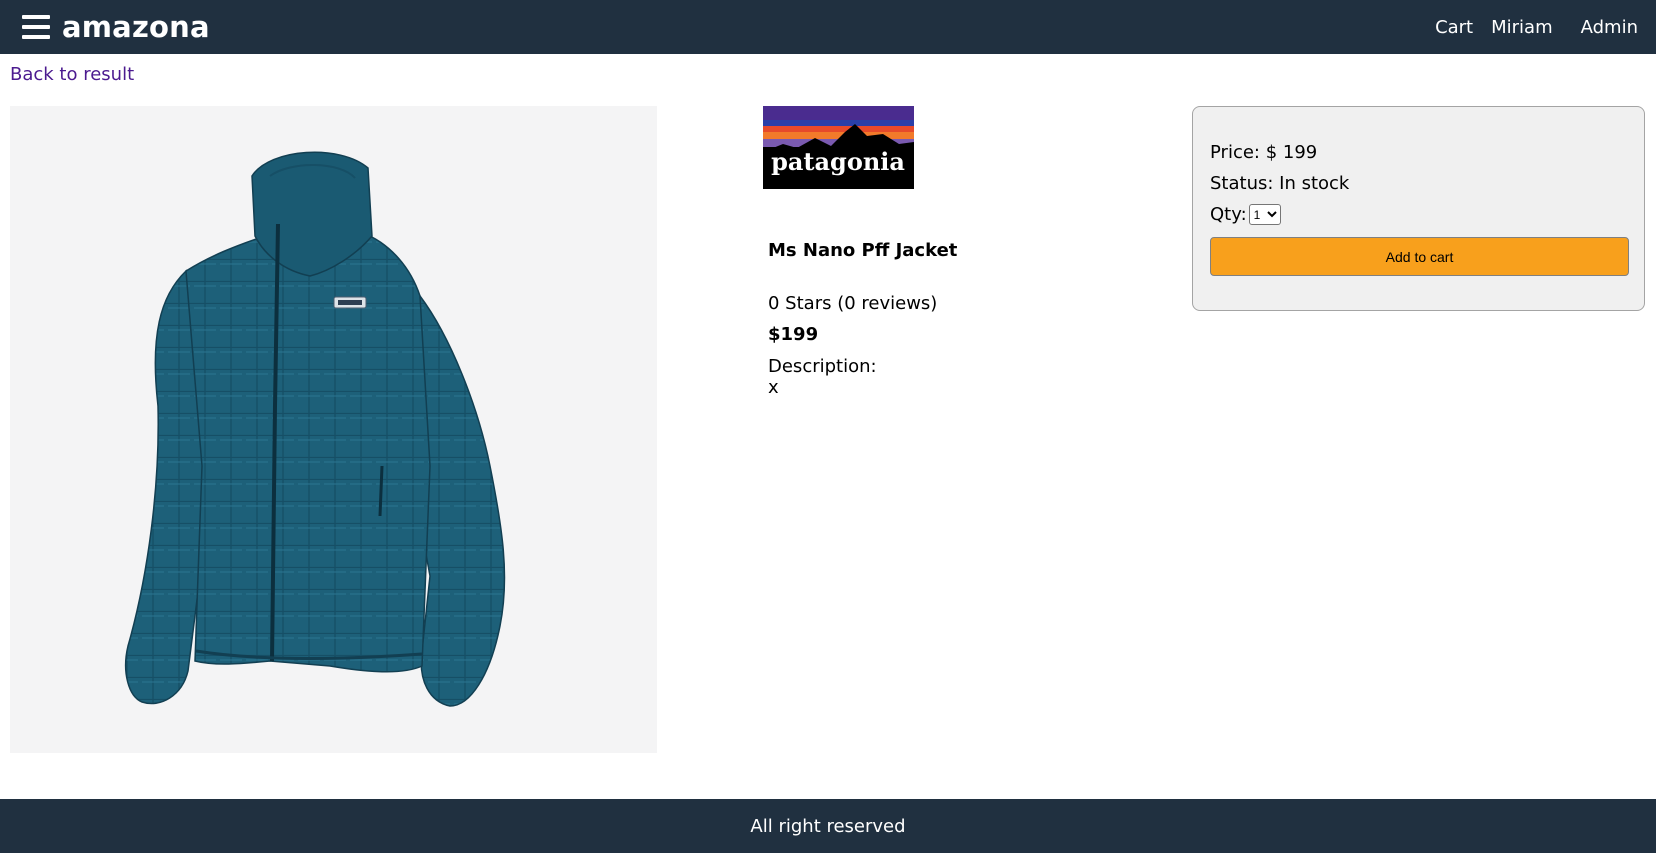 The image size is (1656, 853). I want to click on footer: All right reserved, so click(828, 826).